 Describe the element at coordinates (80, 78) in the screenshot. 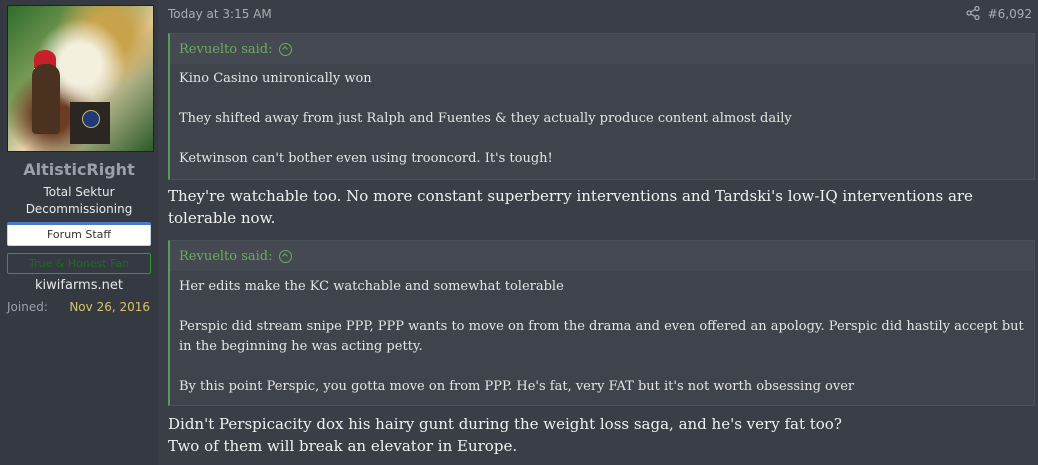

I see `user-avatar` at that location.